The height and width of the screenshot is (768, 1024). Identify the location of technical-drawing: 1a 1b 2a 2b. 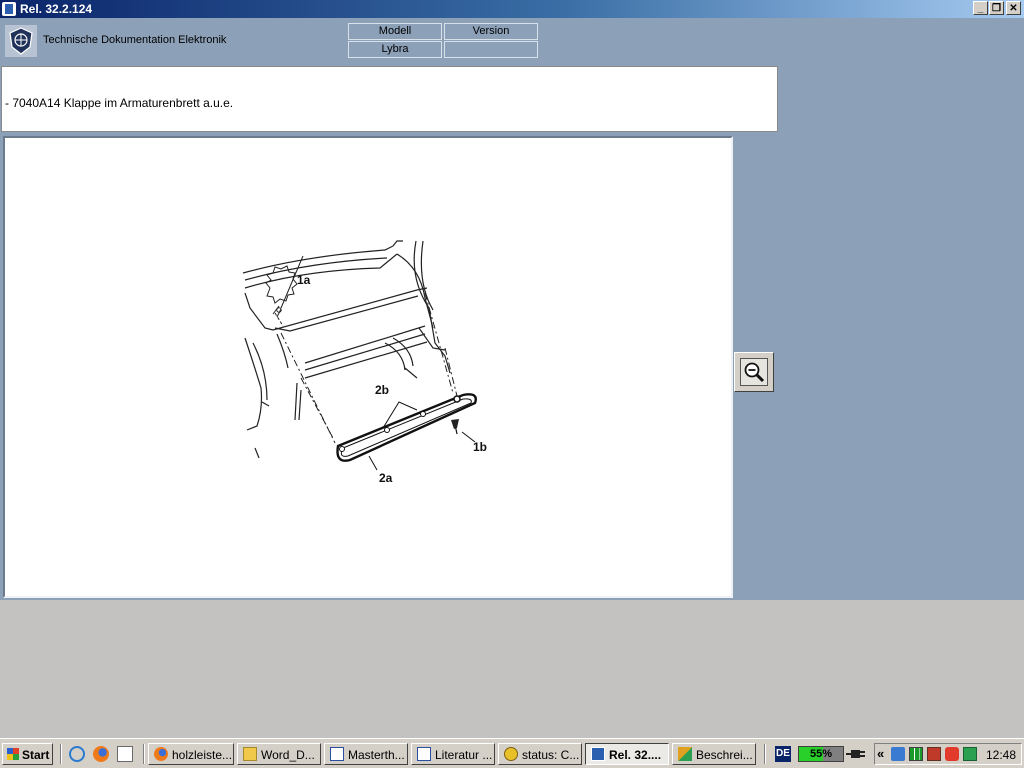
(364, 362).